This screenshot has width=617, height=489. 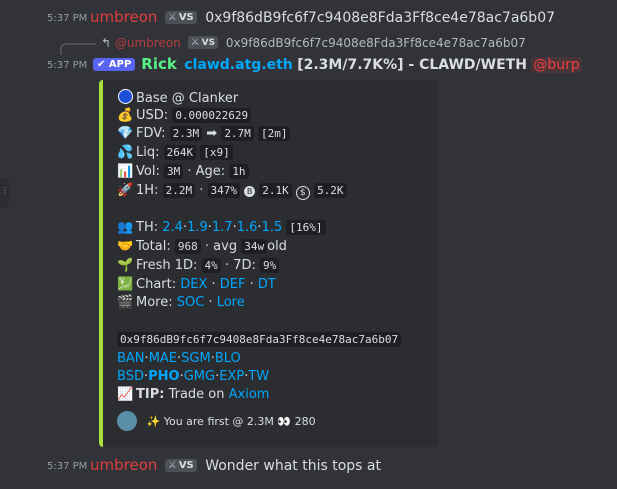 I want to click on age-value: 1h, so click(x=239, y=171).